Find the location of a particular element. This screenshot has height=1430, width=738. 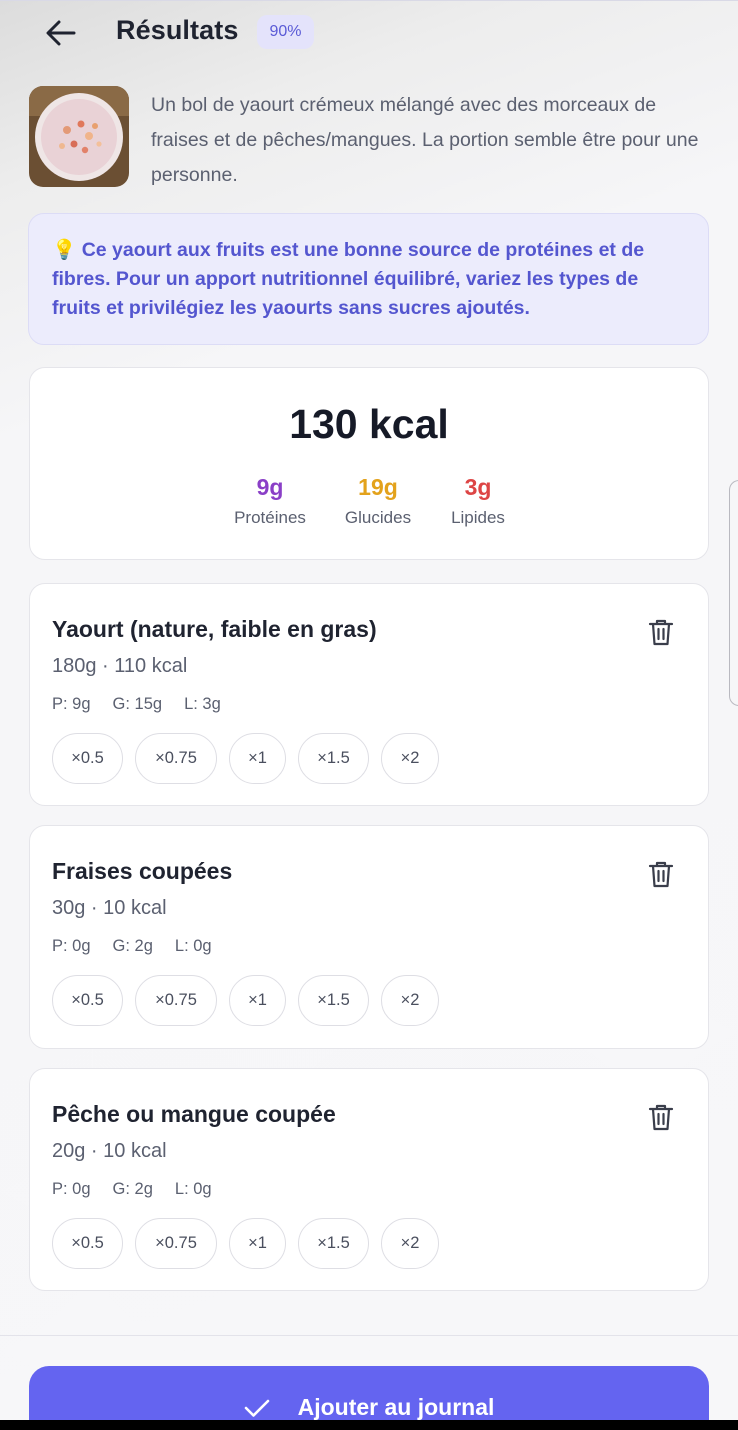

macro-fats: 3g Lipides is located at coordinates (478, 500).